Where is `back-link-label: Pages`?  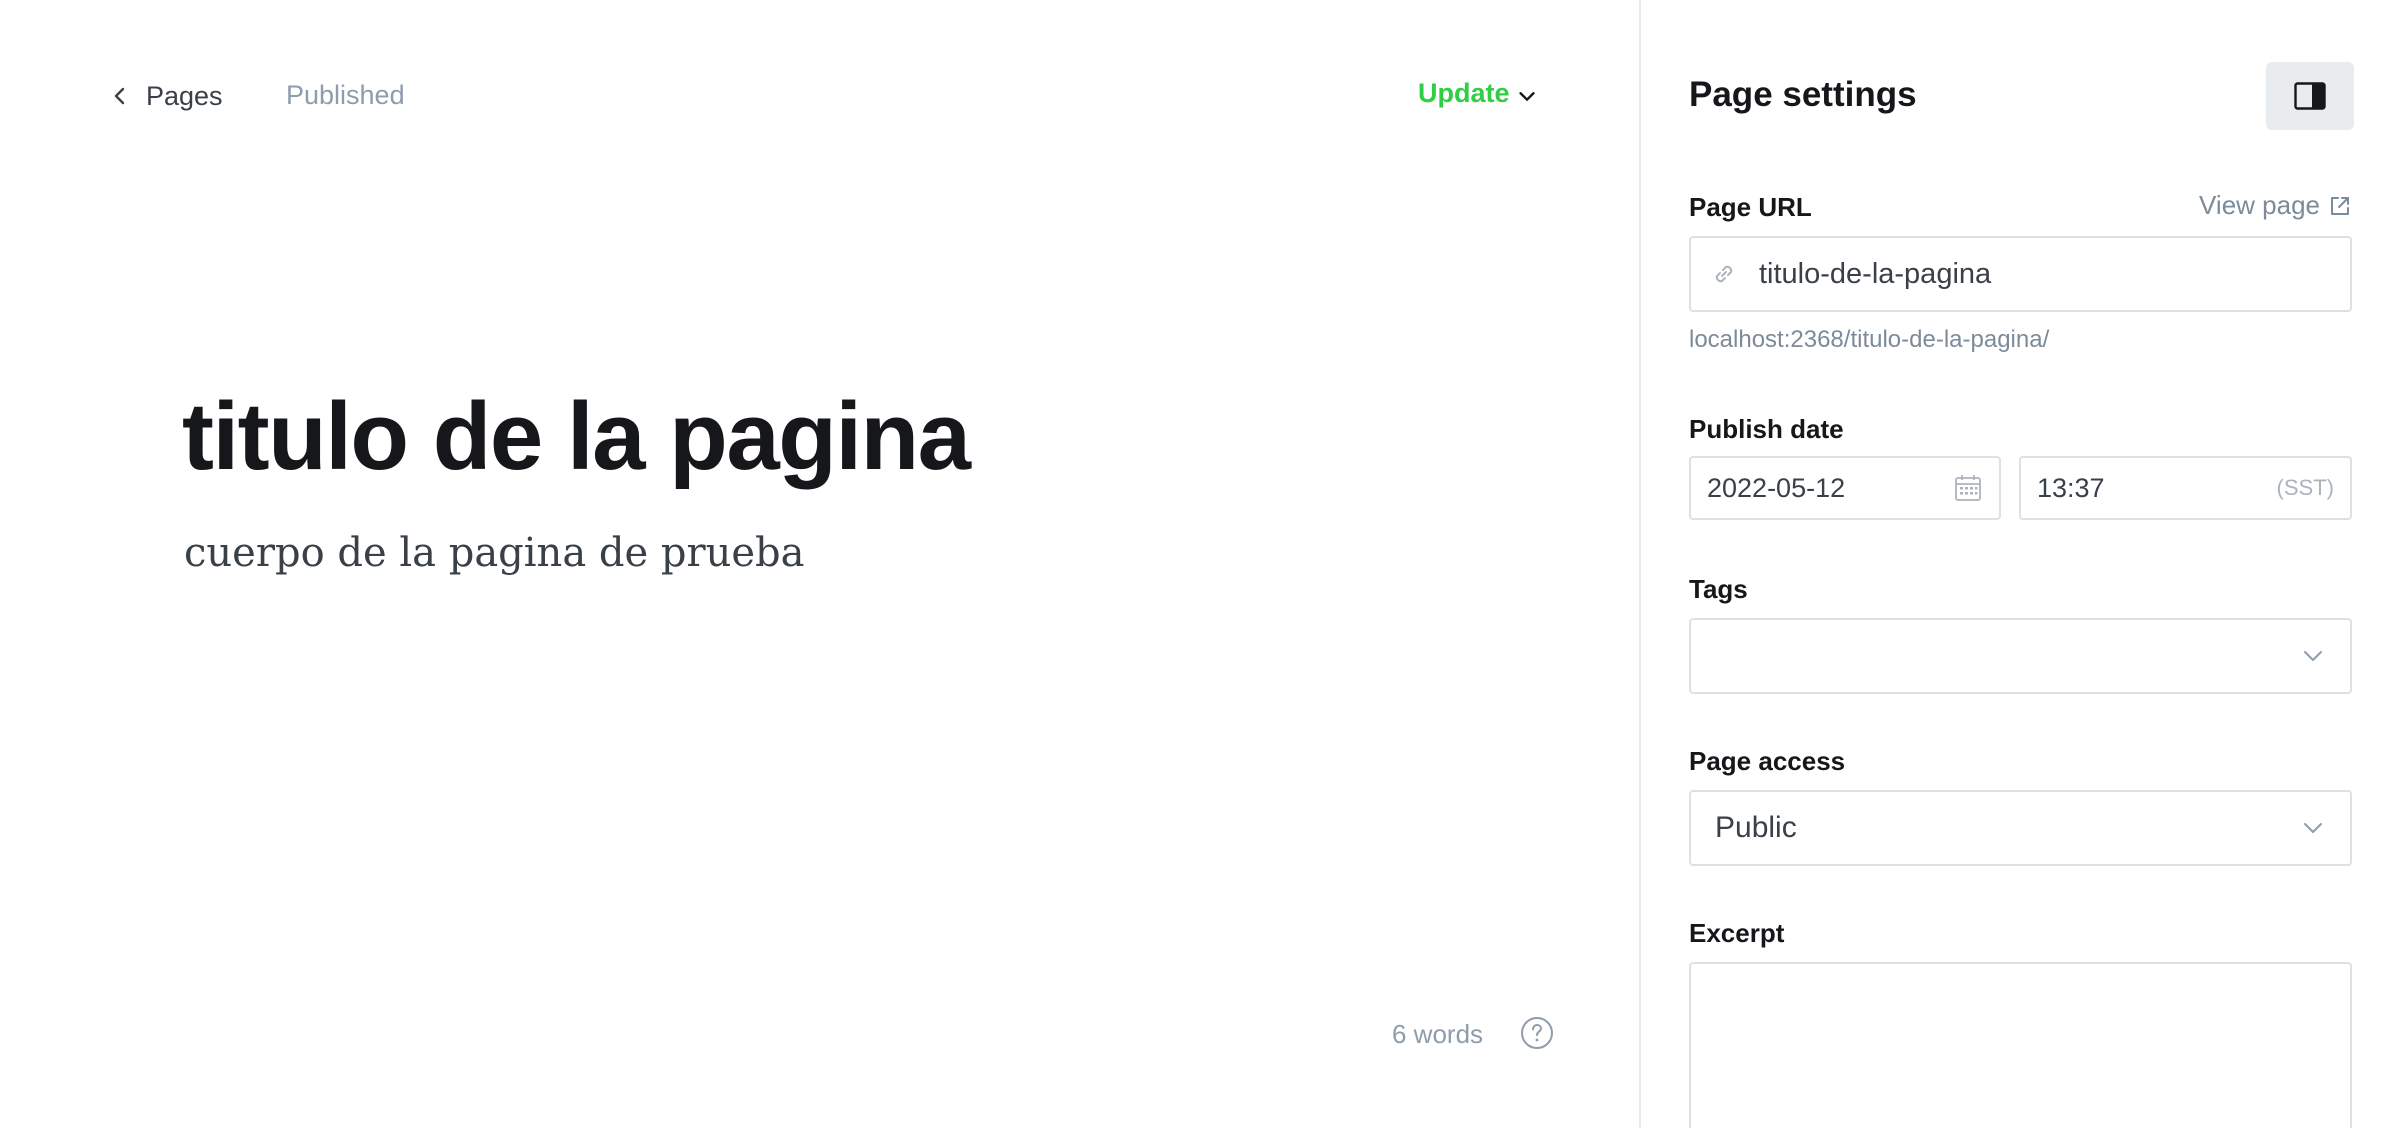
back-link-label: Pages is located at coordinates (184, 95).